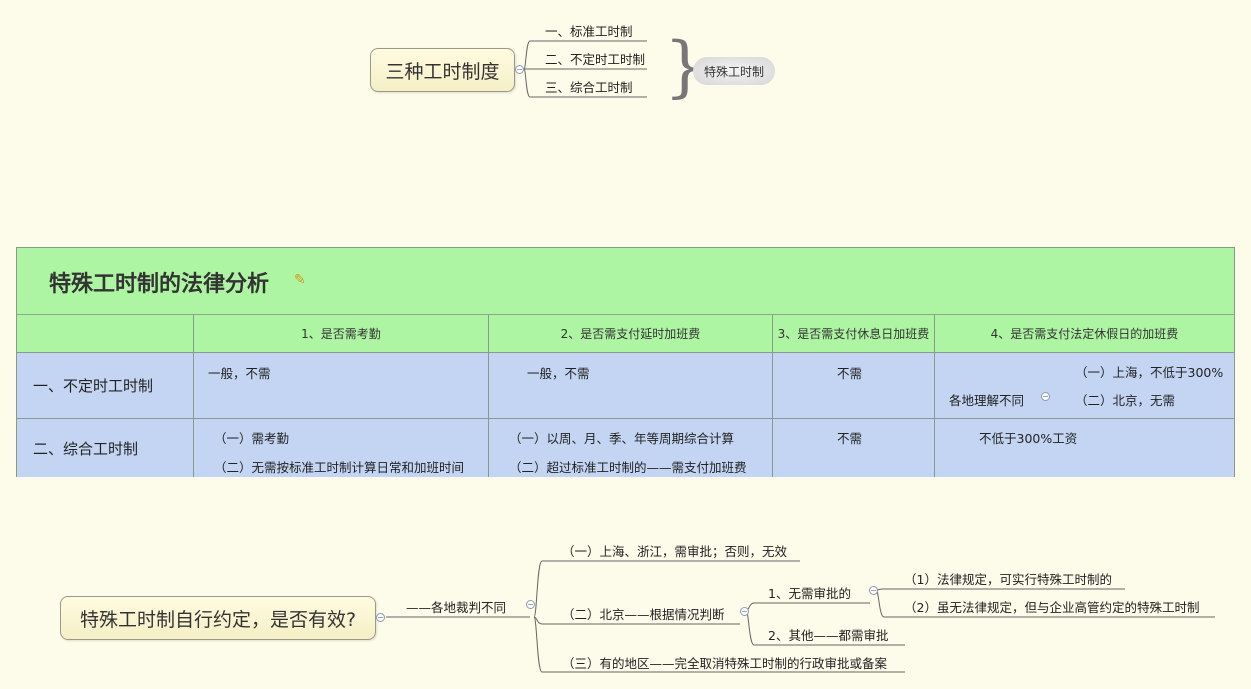 Image resolution: width=1251 pixels, height=689 pixels. What do you see at coordinates (643, 613) in the screenshot?
I see `mindmap2-branch-2: （二）北京——根据情况判断` at bounding box center [643, 613].